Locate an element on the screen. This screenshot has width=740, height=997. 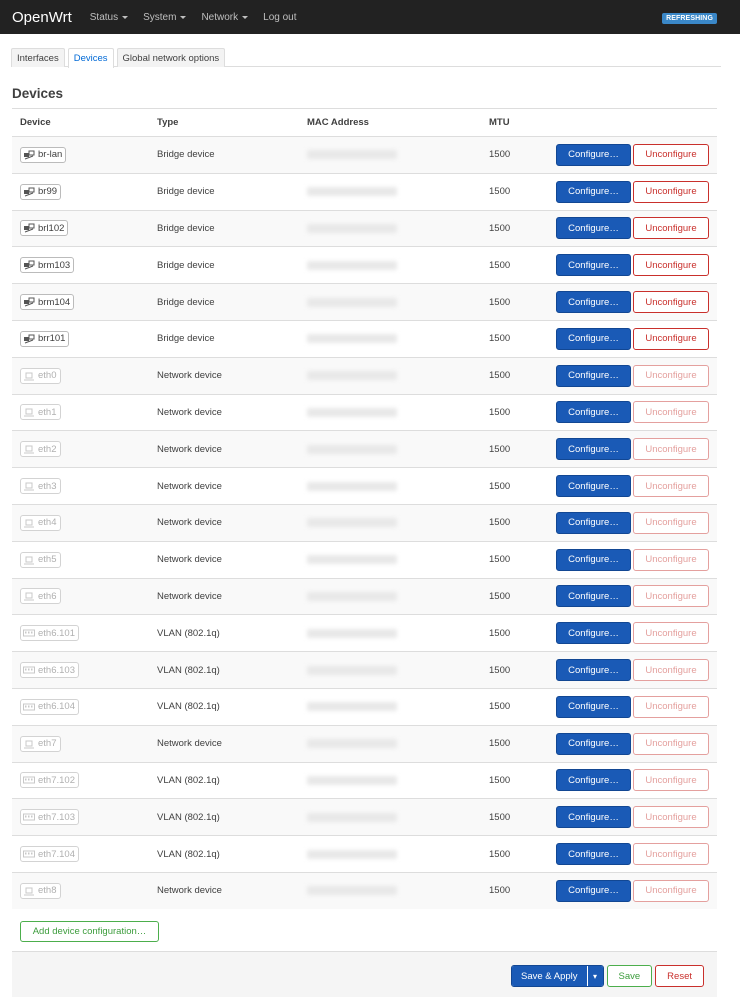
menu-network: Network is located at coordinates (225, 17).